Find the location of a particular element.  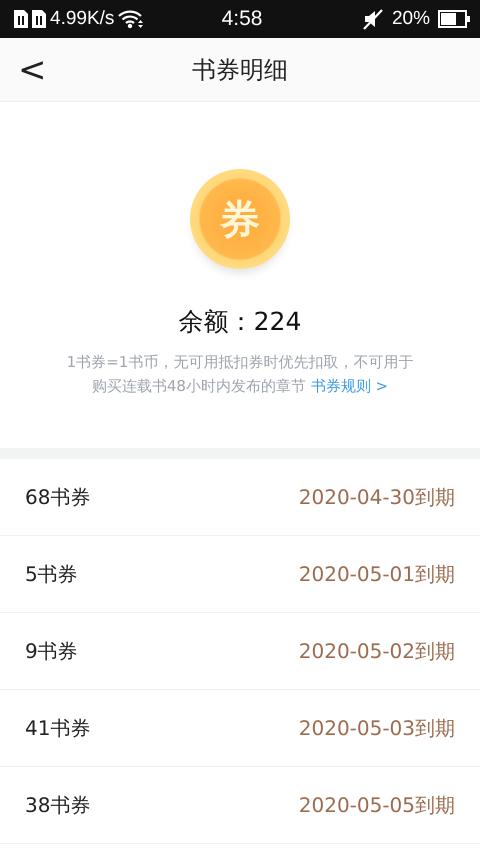

back-button: < is located at coordinates (32, 70).